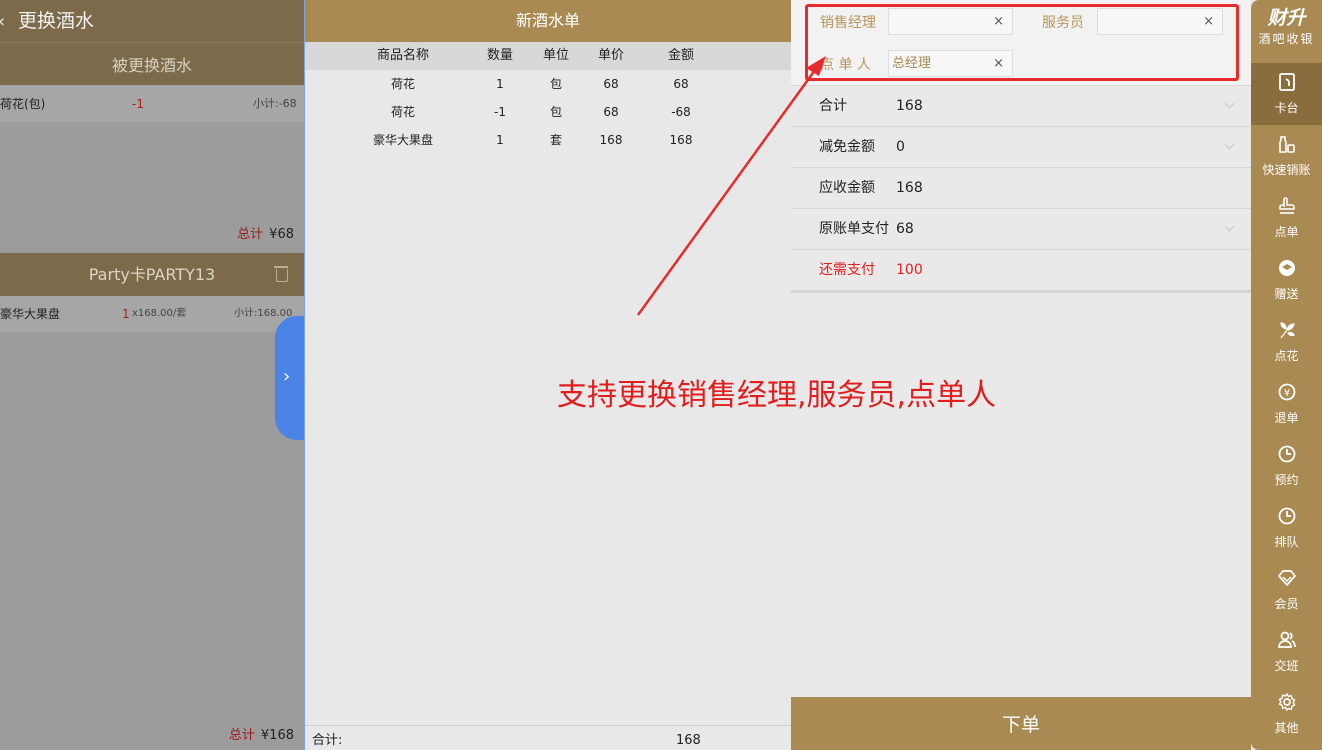  I want to click on brand-logo: 财升 酒吧收银, so click(1286, 30).